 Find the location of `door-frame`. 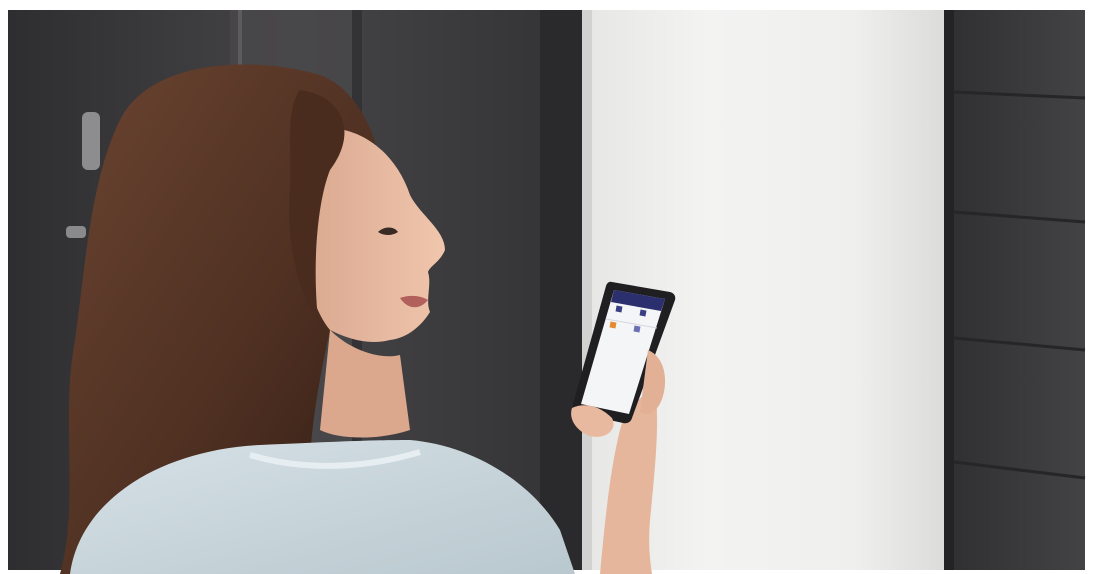

door-frame is located at coordinates (562, 290).